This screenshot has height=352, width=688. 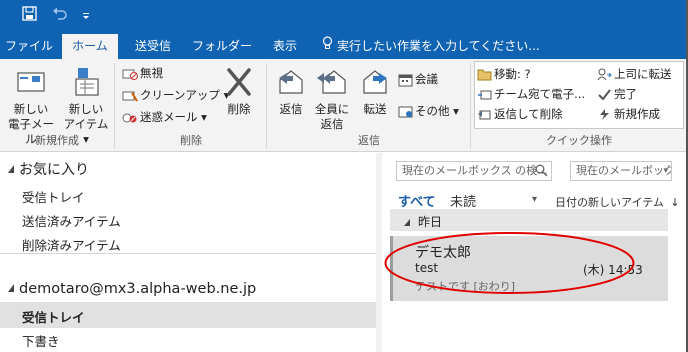 I want to click on chevron-down-icon, so click(x=86, y=17).